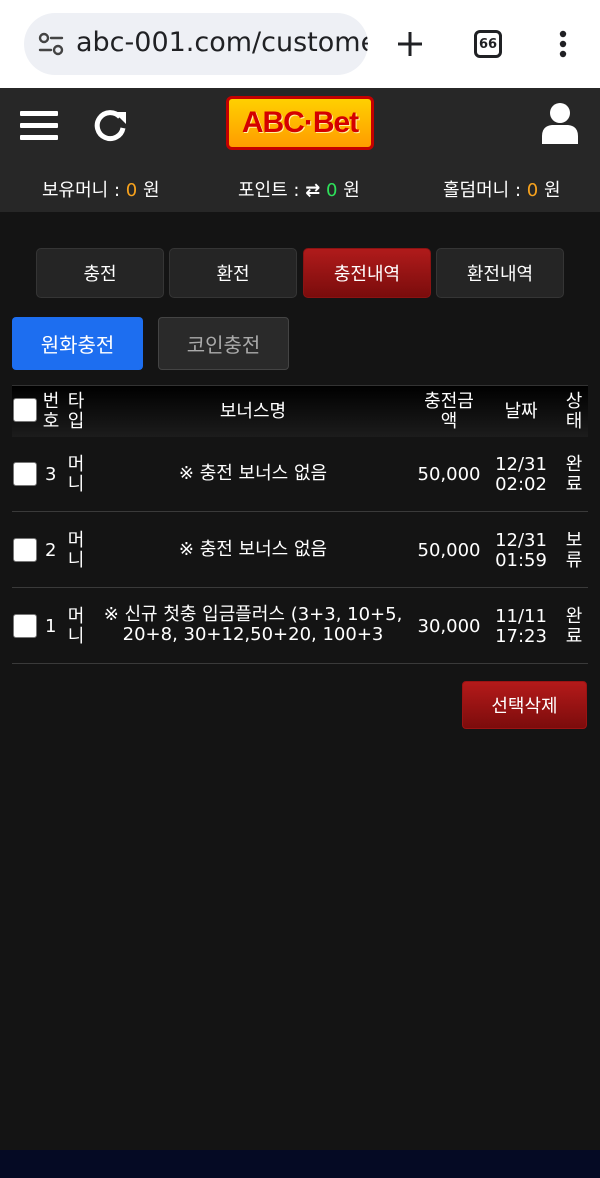 The width and height of the screenshot is (600, 1178). What do you see at coordinates (100, 273) in the screenshot?
I see `tab-deposit: 충전` at bounding box center [100, 273].